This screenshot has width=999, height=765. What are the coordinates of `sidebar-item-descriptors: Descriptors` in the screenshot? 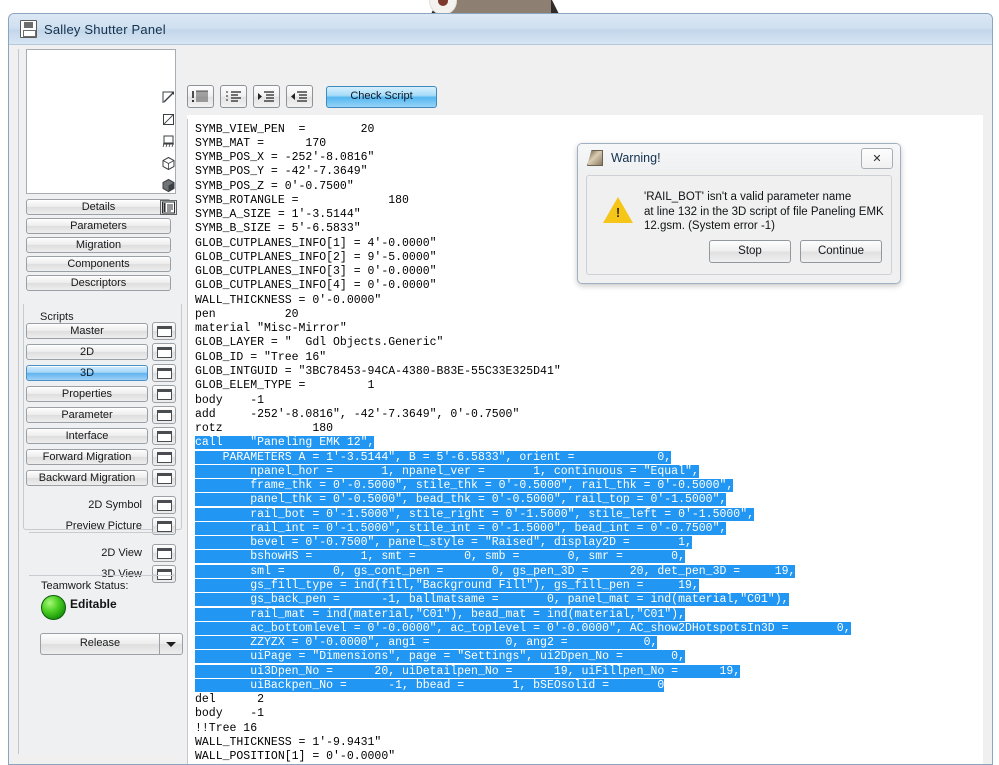 It's located at (98, 283).